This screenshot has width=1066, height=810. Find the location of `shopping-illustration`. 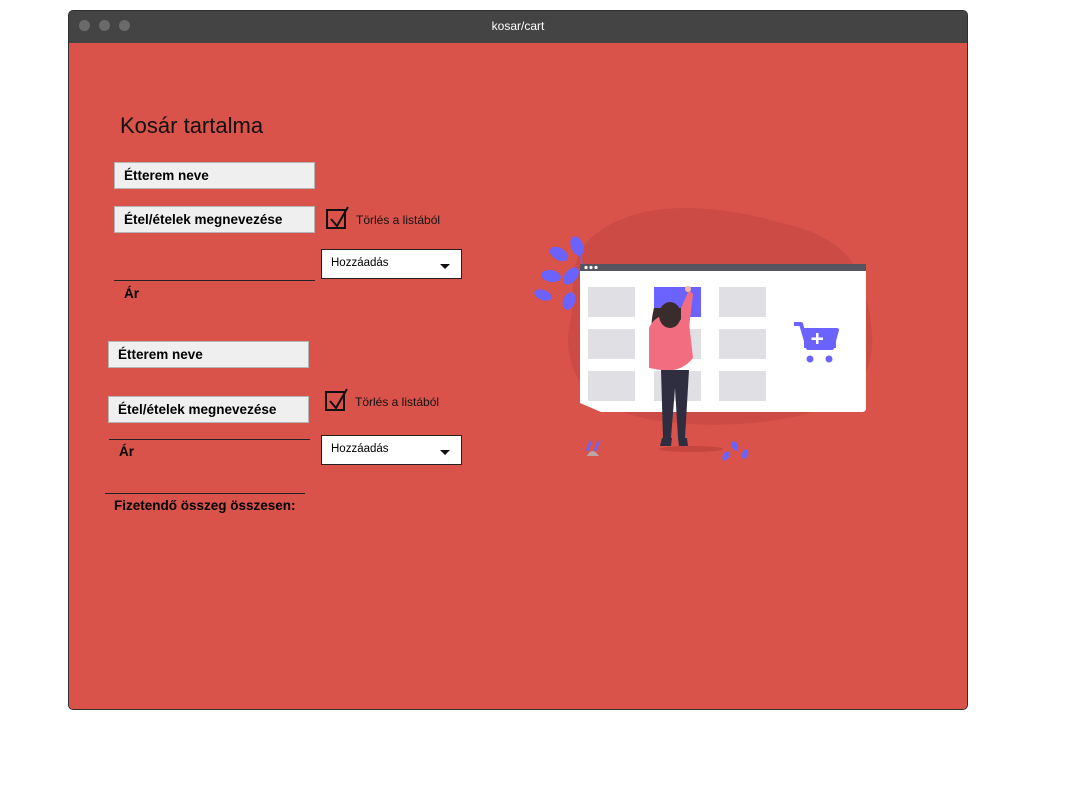

shopping-illustration is located at coordinates (703, 334).